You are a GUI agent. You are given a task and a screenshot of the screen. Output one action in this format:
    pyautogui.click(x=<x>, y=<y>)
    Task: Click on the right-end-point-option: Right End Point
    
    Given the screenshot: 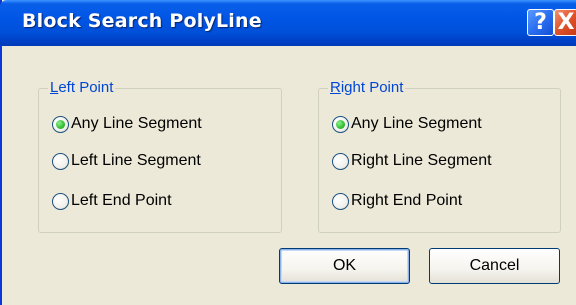 What is the action you would take?
    pyautogui.click(x=397, y=201)
    